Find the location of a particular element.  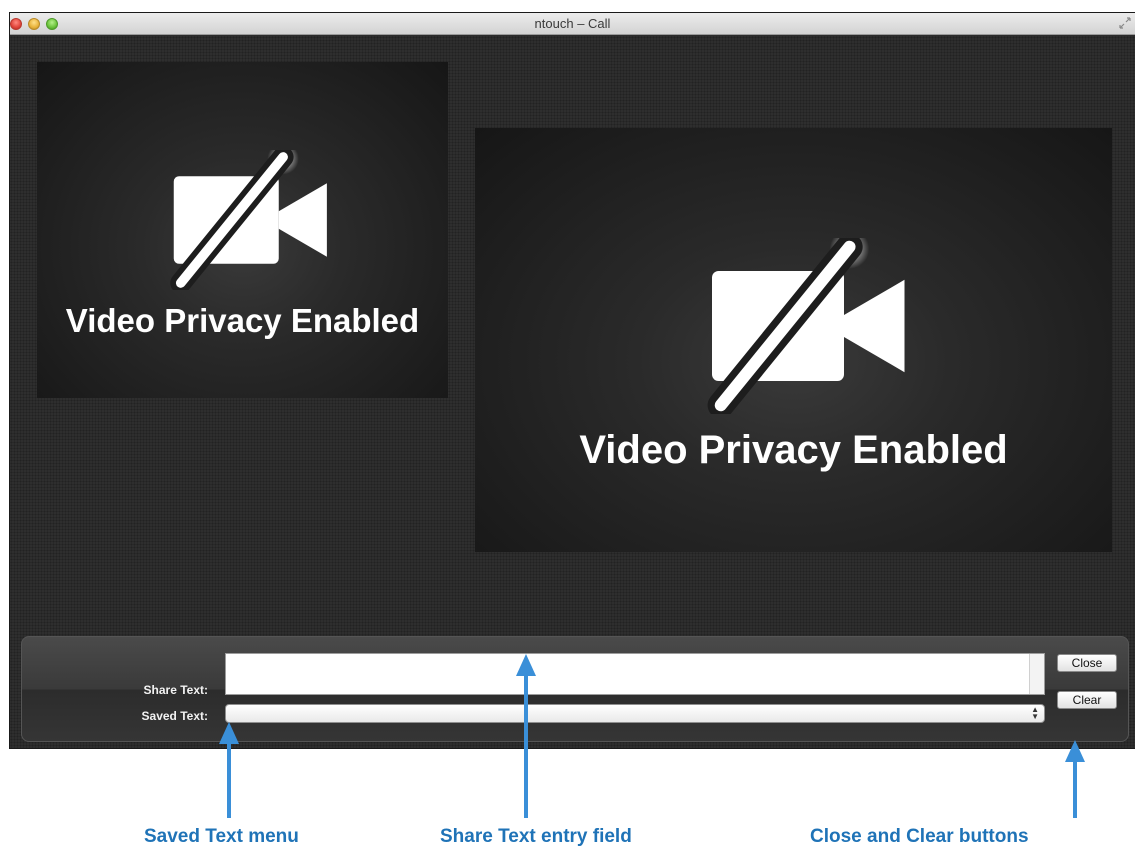

fullscreen-icon is located at coordinates (1125, 23).